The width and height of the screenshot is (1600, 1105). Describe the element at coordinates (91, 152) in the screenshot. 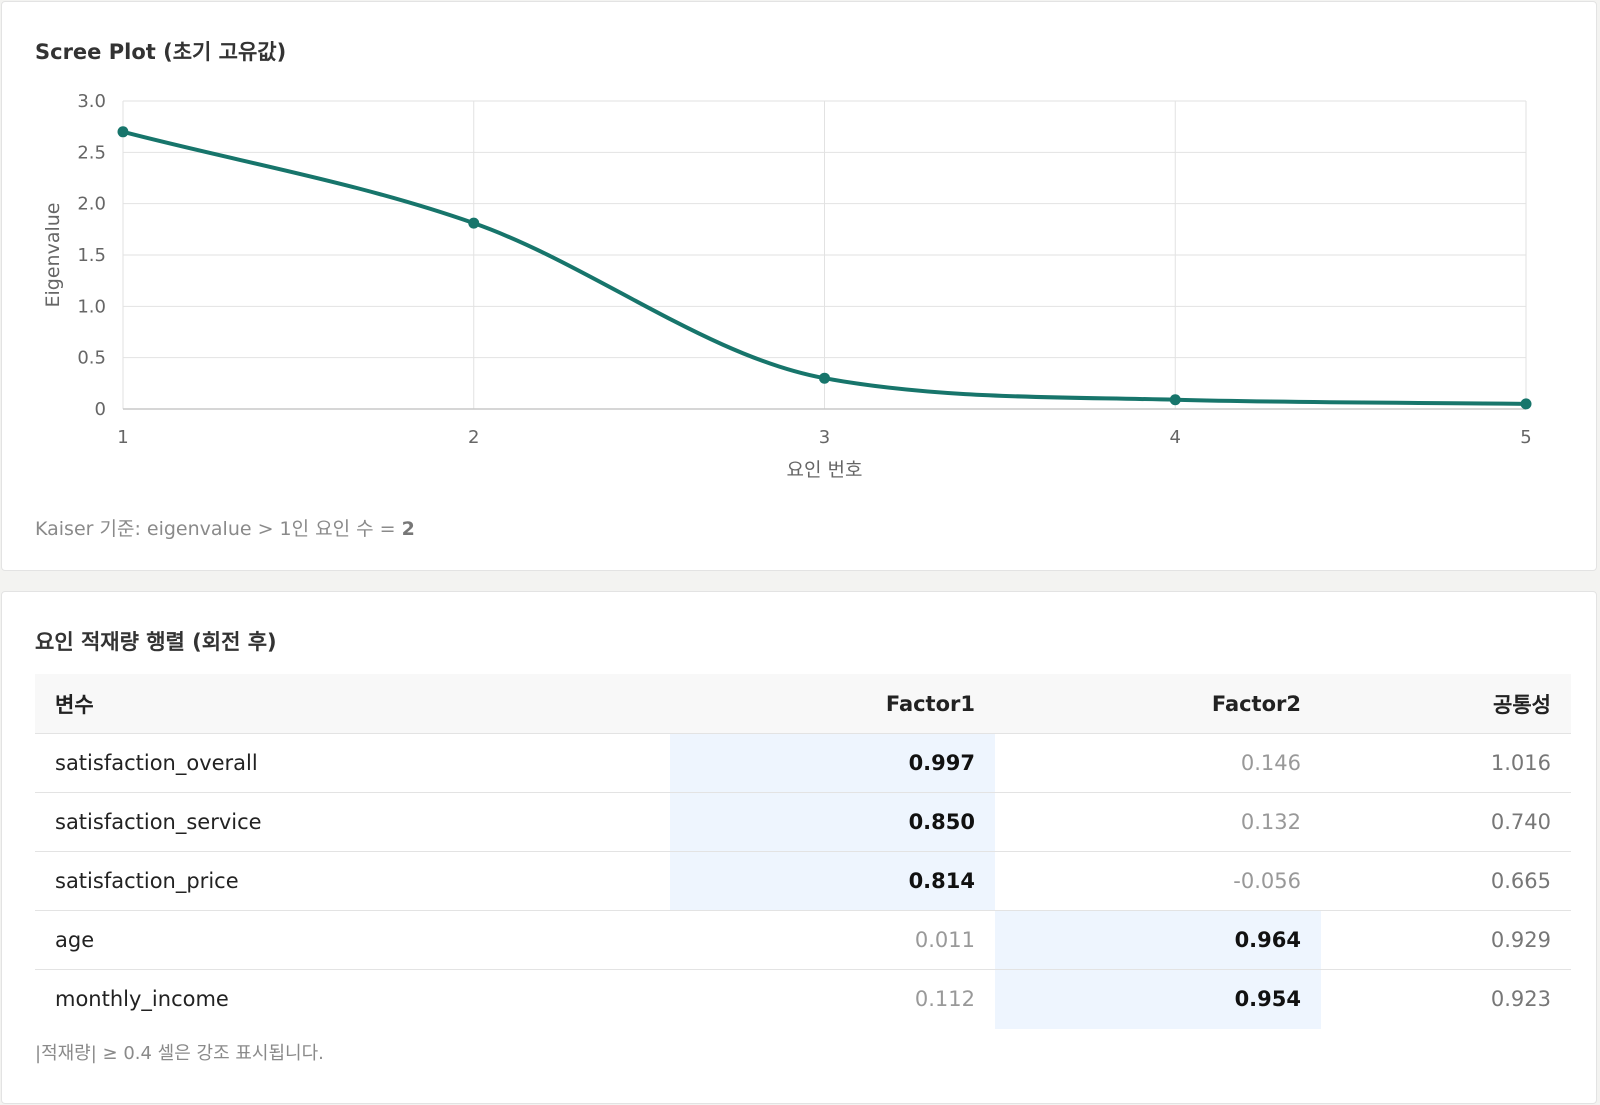

I see `y-tick-label: 2.5` at that location.